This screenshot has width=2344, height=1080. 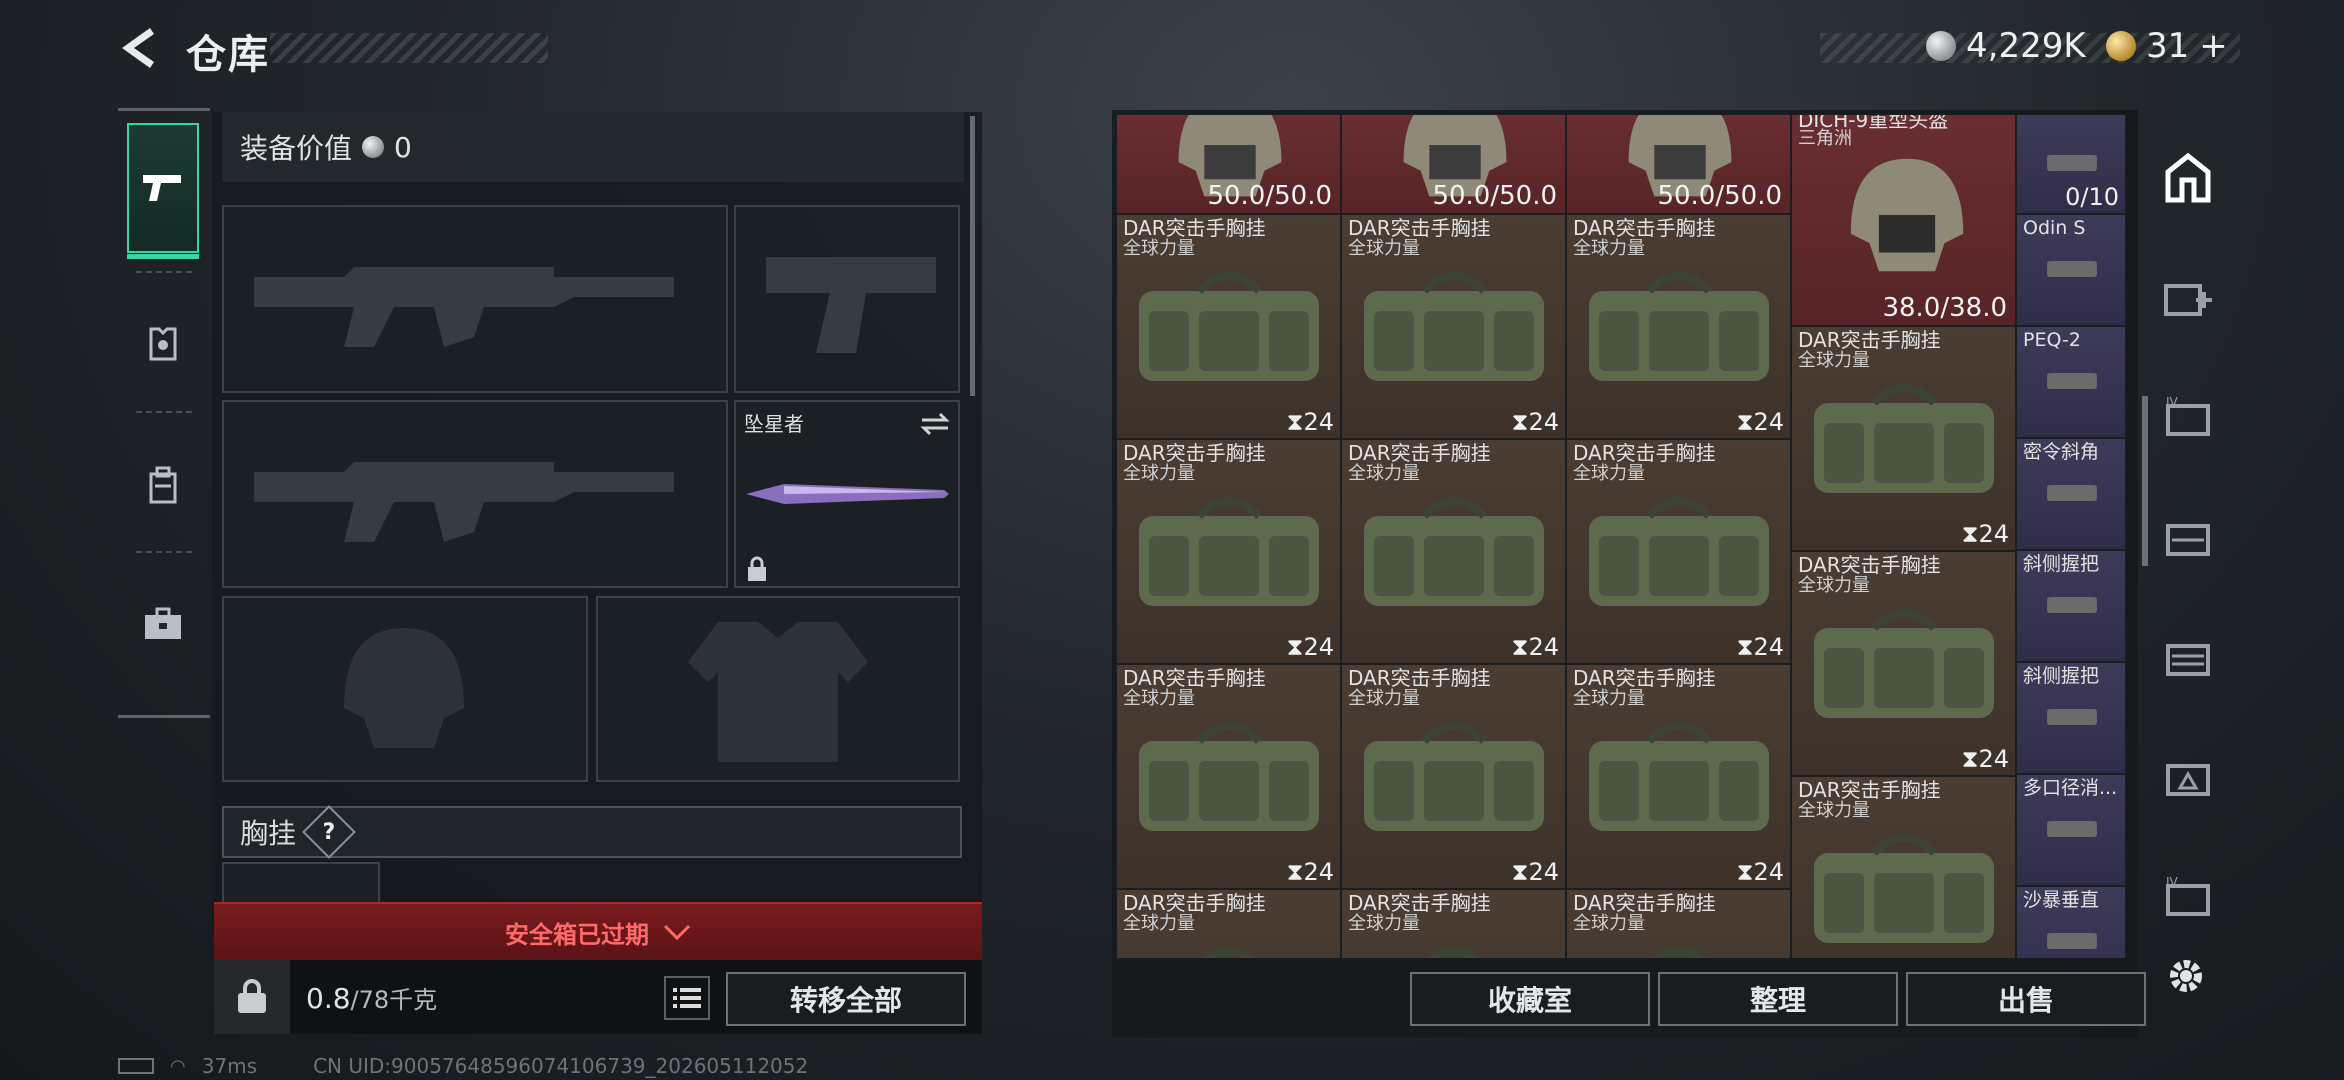 I want to click on storage-3-icon, so click(x=2188, y=538).